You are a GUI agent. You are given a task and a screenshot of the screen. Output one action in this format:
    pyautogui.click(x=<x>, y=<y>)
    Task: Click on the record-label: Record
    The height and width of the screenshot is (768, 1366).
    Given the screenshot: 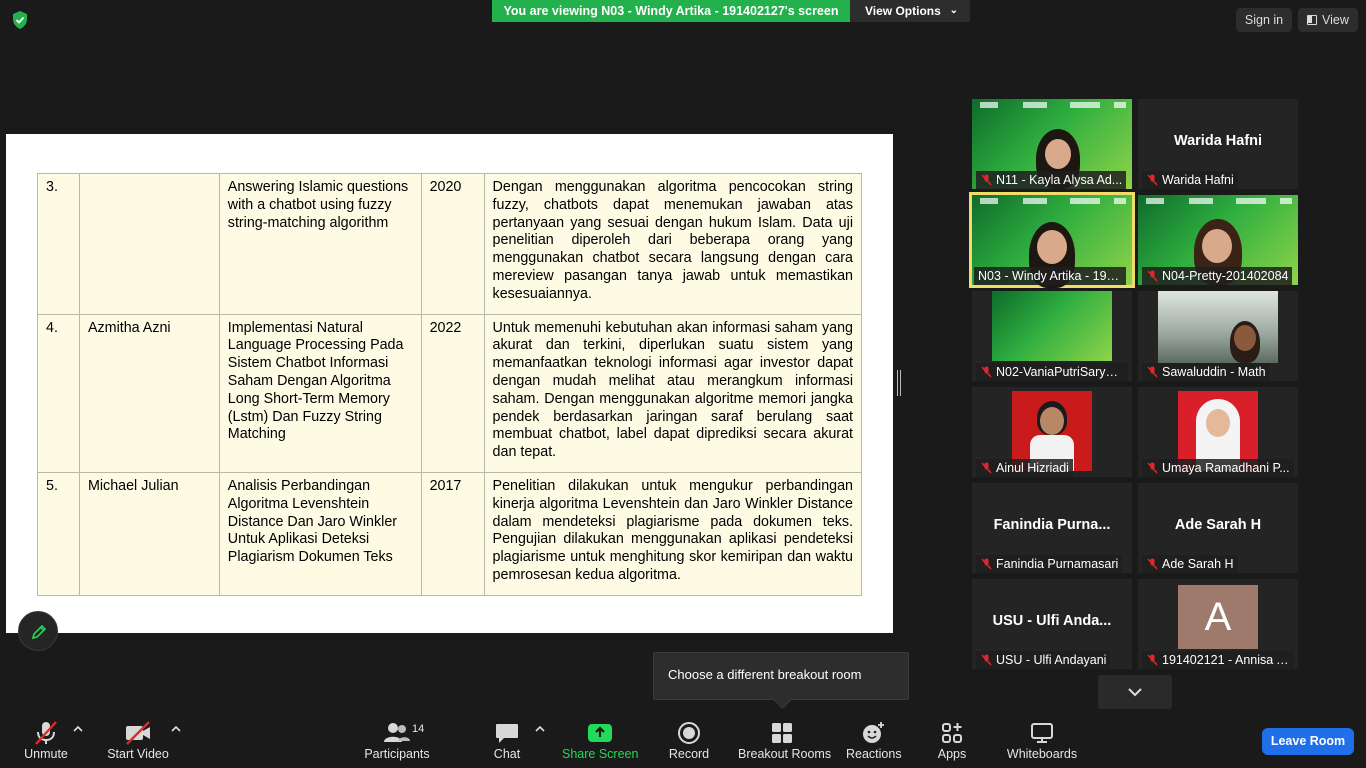 What is the action you would take?
    pyautogui.click(x=689, y=754)
    